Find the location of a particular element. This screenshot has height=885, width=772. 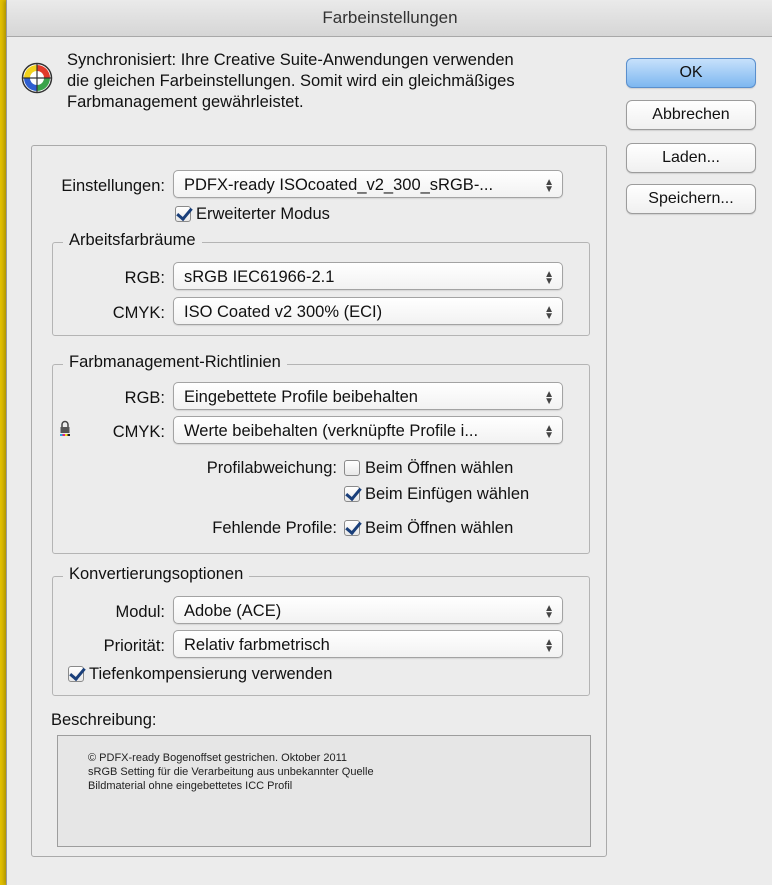

description-label: Beschreibung: is located at coordinates (104, 720).